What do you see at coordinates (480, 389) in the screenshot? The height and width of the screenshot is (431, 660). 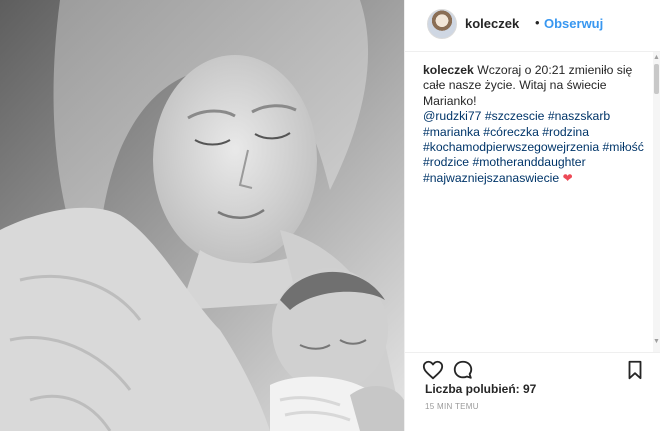 I see `likes-count: Liczba polubień: 97` at bounding box center [480, 389].